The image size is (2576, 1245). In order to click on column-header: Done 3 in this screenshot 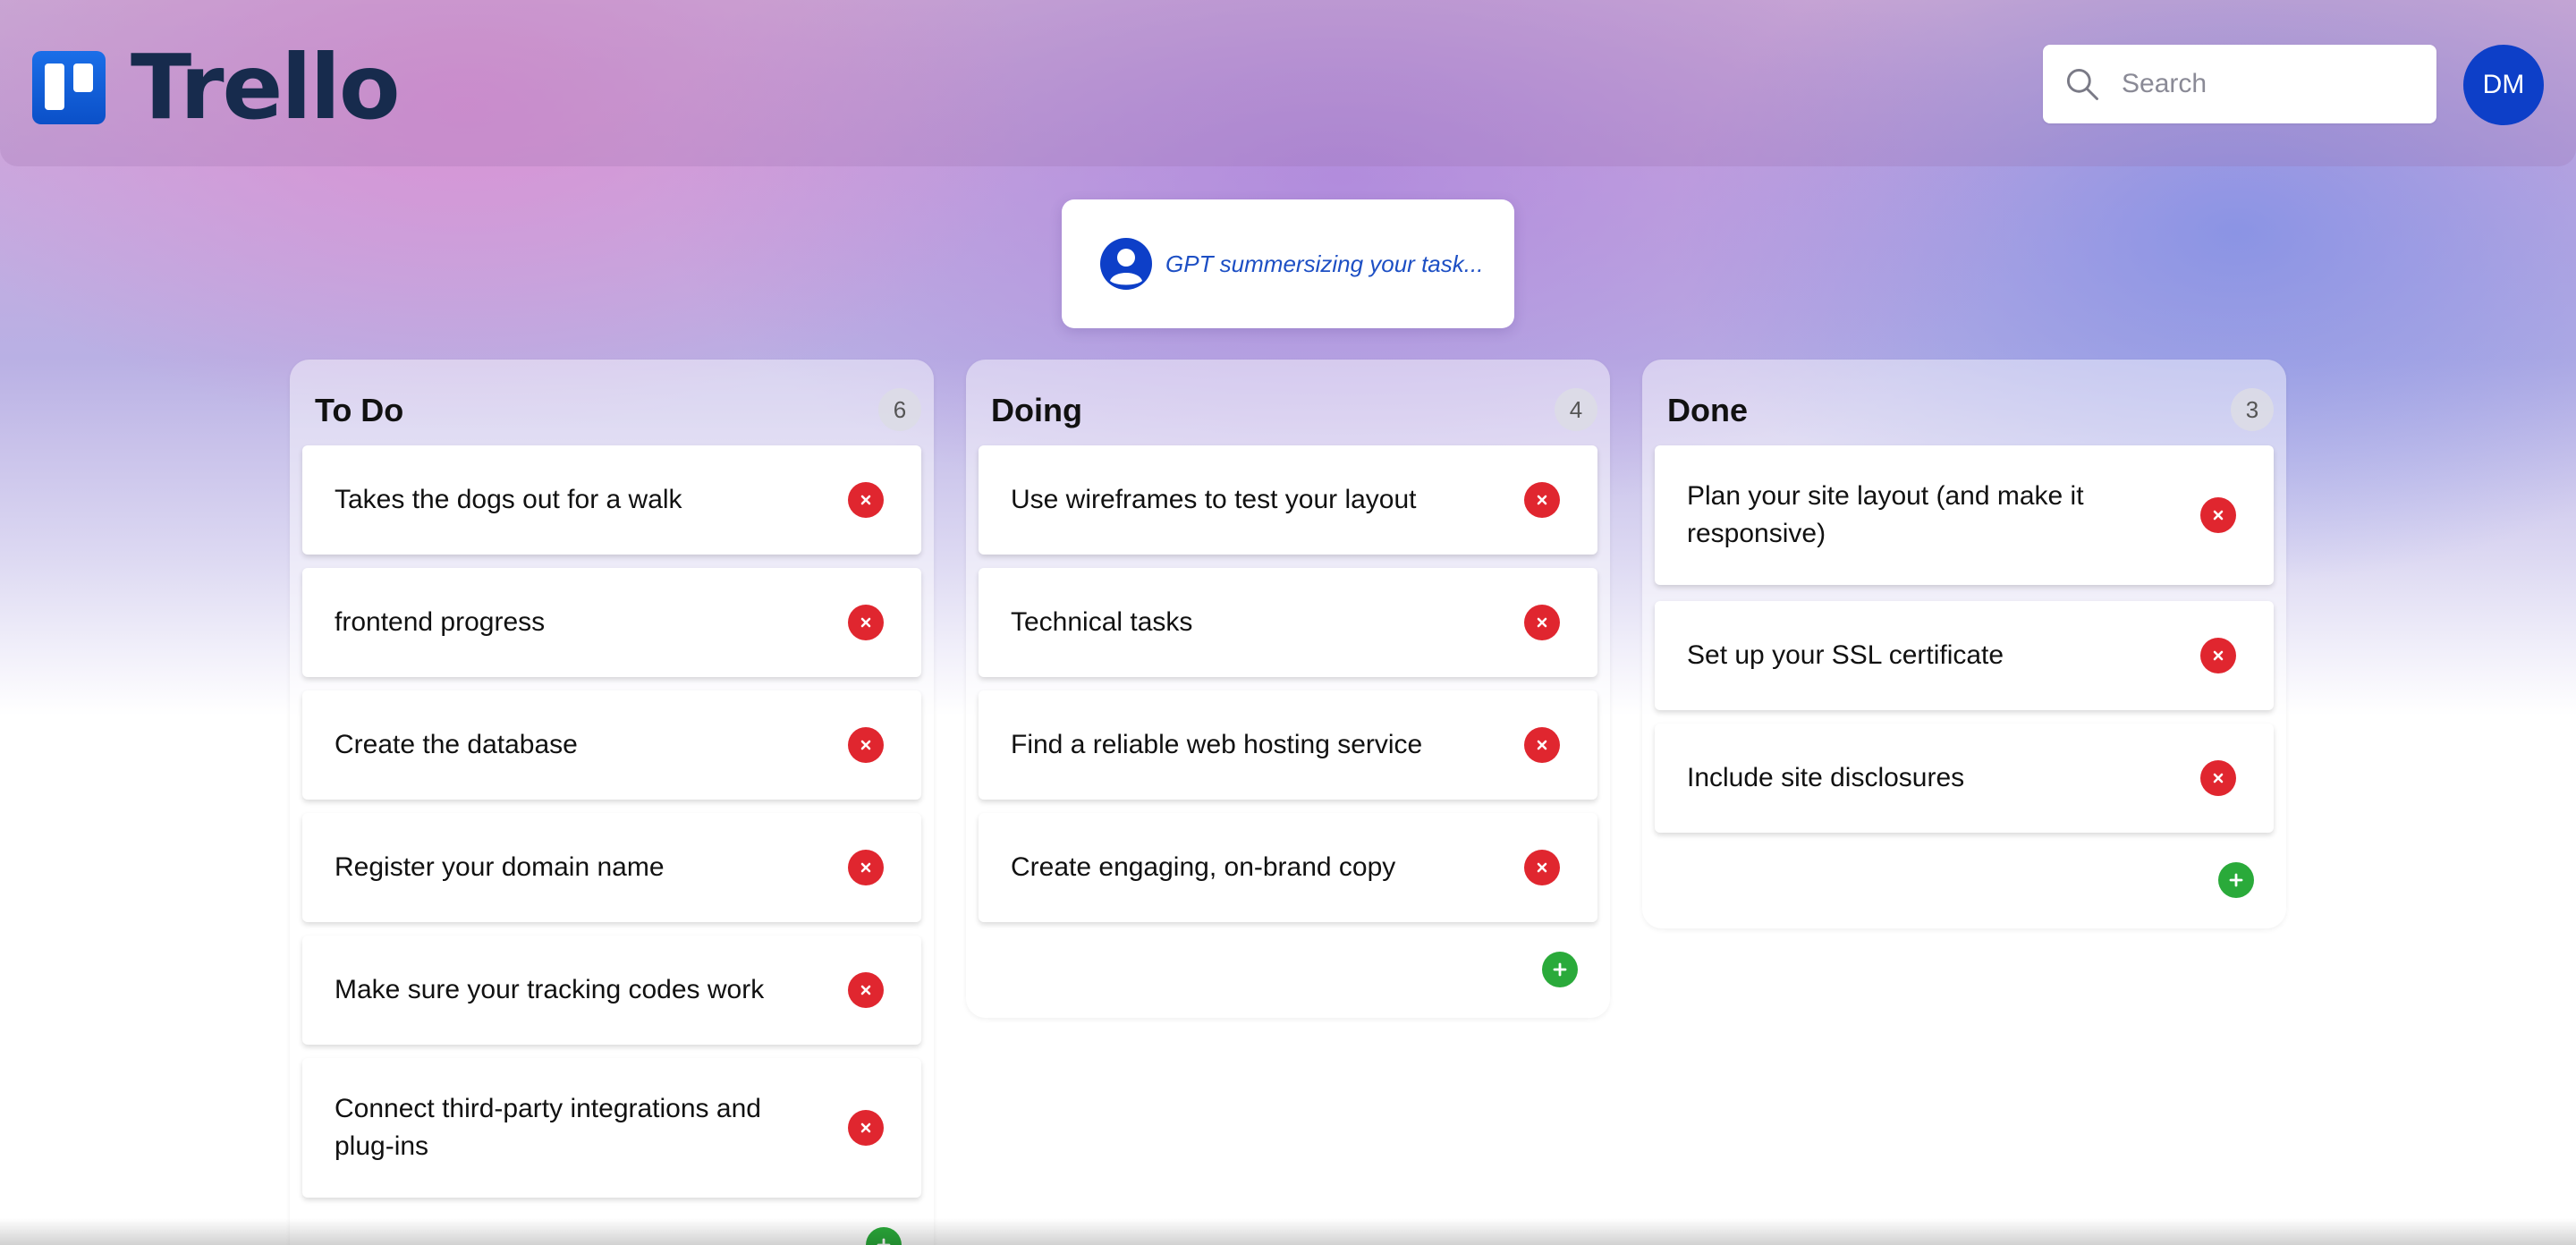, I will do `click(1970, 410)`.